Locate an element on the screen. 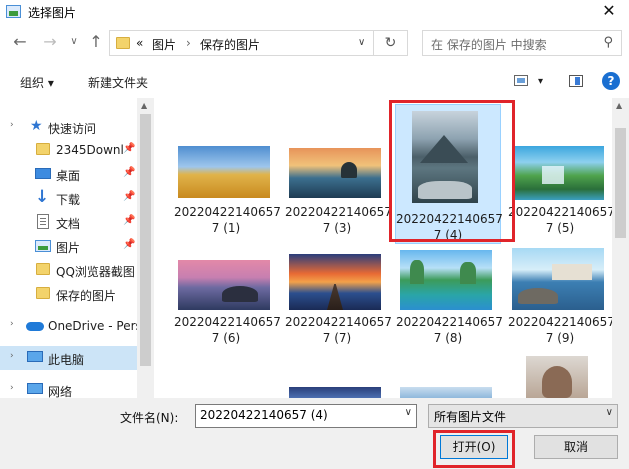  file-item: 20220422140657 7 (7) is located at coordinates (338, 314).